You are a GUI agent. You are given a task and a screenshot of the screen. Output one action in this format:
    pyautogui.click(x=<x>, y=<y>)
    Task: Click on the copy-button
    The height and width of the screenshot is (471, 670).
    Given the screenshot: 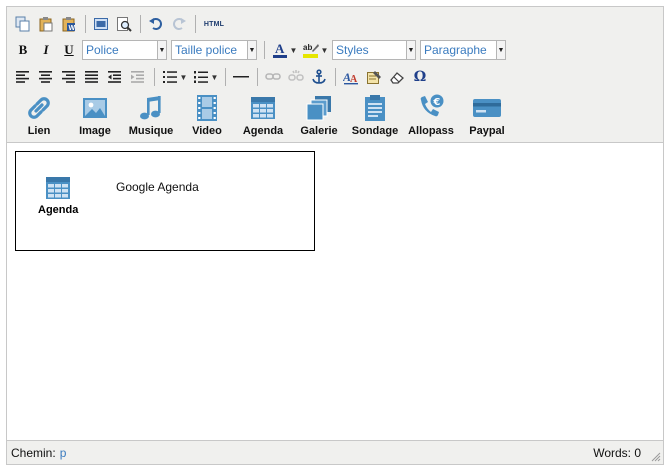 What is the action you would take?
    pyautogui.click(x=23, y=24)
    